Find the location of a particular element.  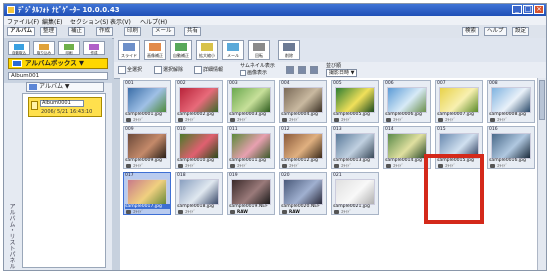

create-button: 作成 is located at coordinates (94, 48).